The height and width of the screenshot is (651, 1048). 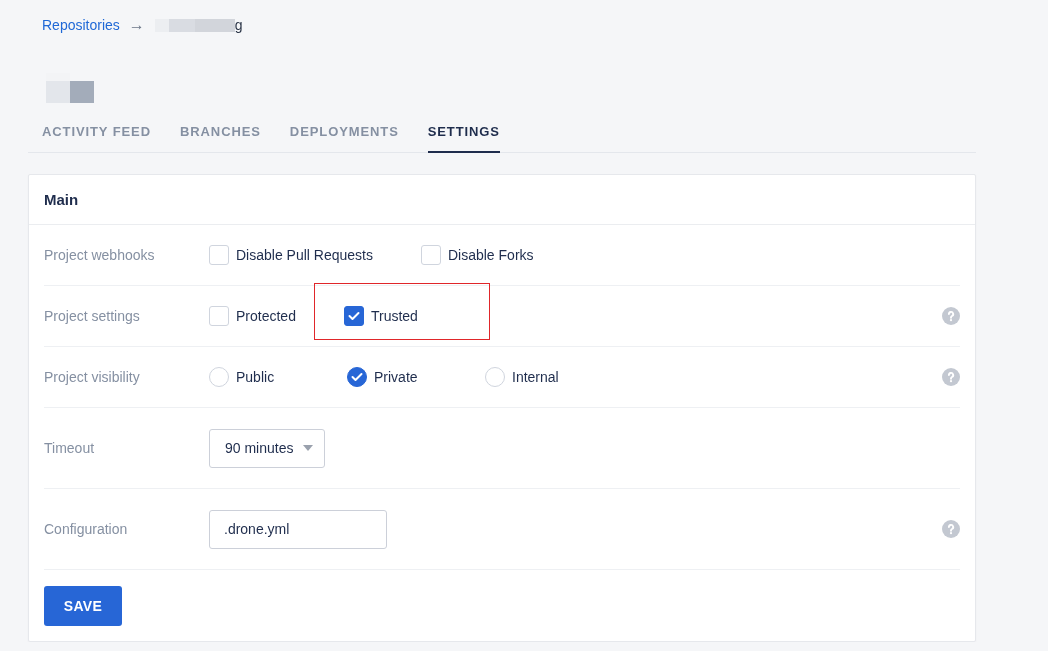 I want to click on checkbox-label: Protected, so click(x=266, y=316).